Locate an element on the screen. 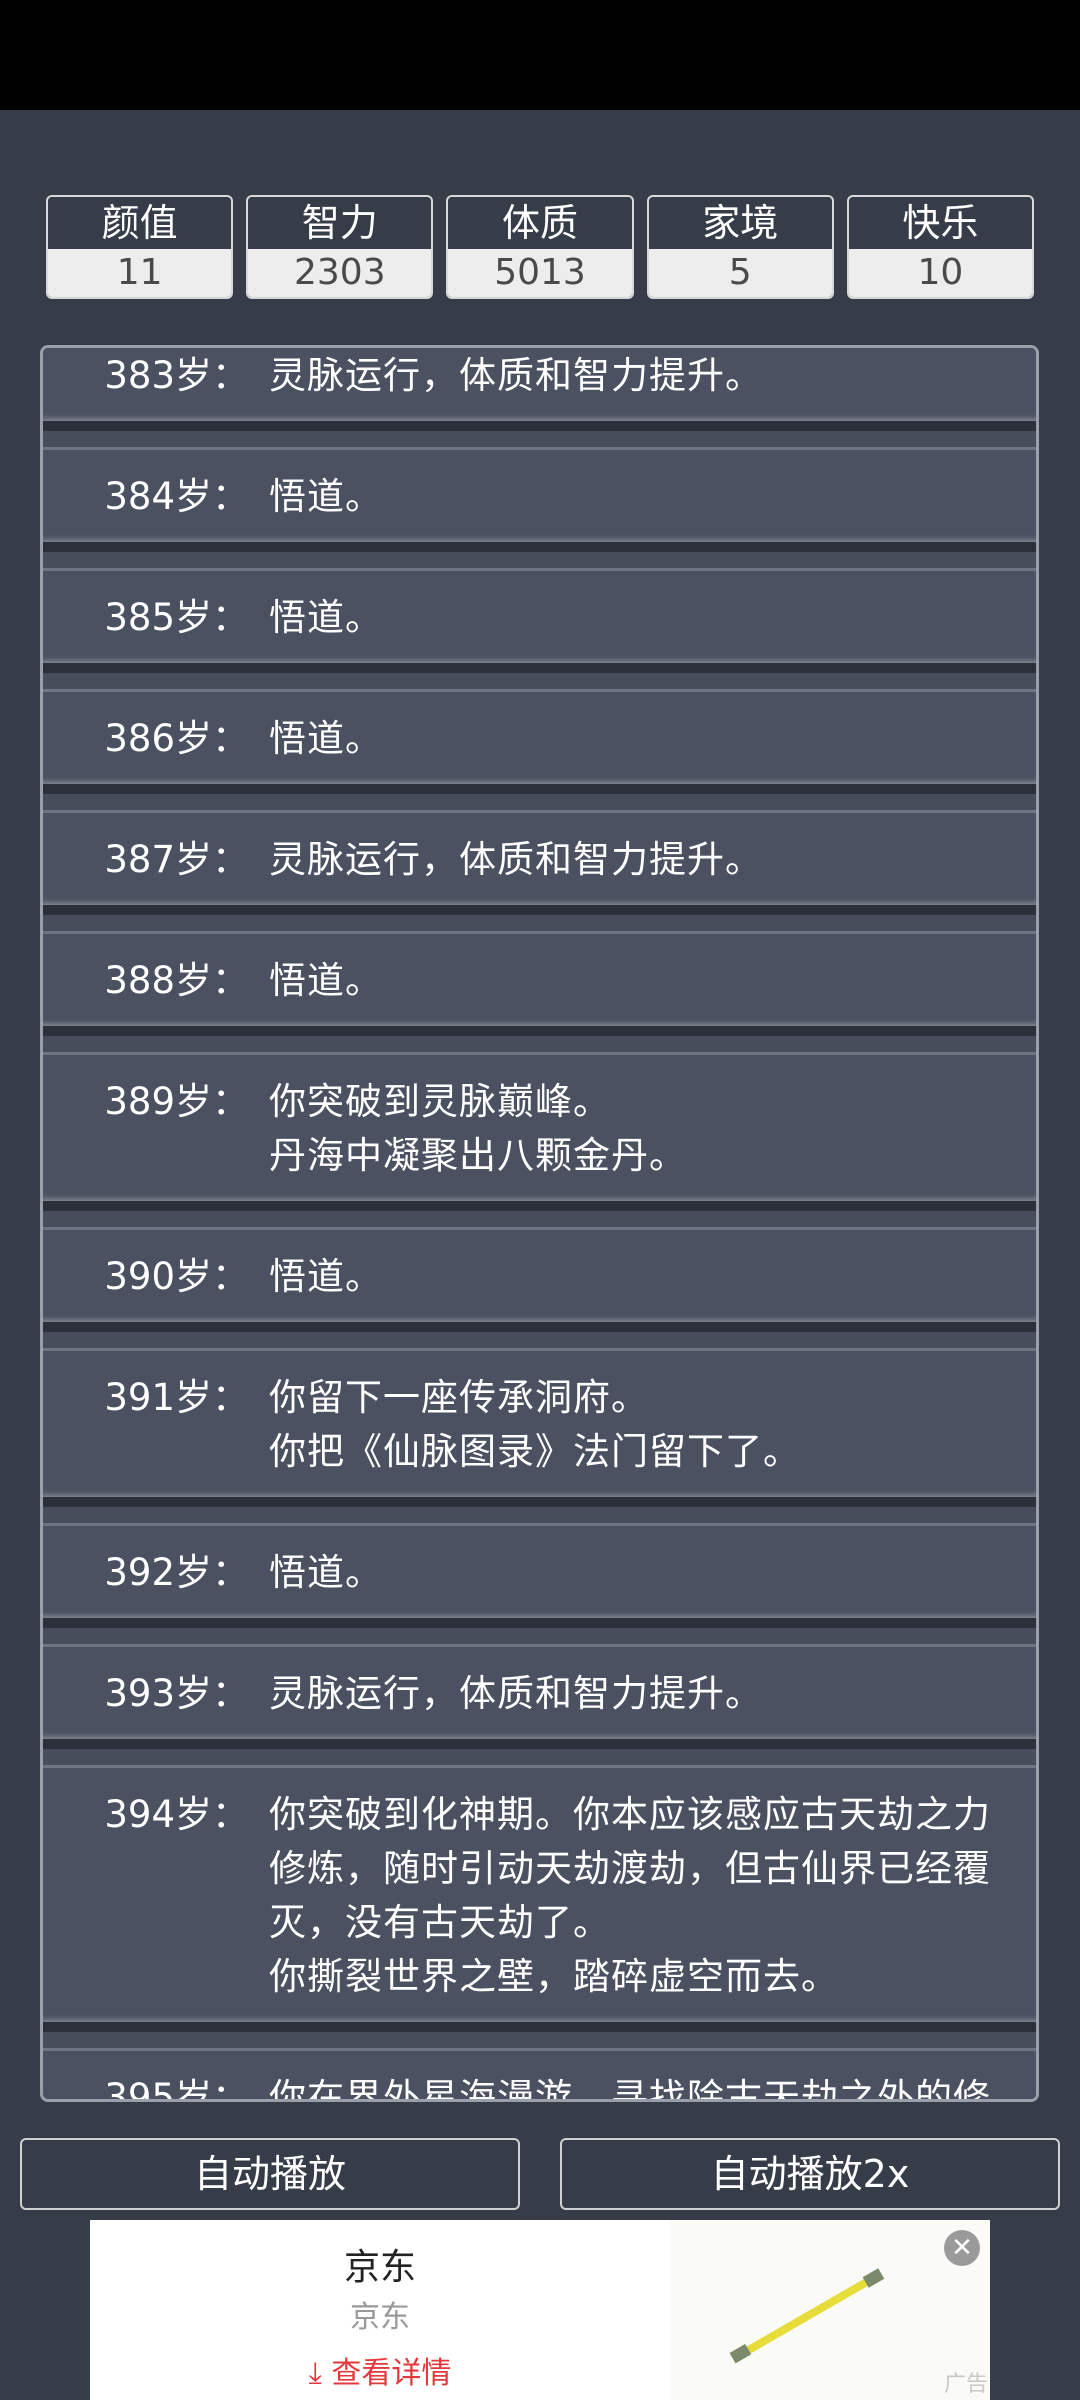 The height and width of the screenshot is (2400, 1080). ad-subtitle: 京东 is located at coordinates (380, 2317).